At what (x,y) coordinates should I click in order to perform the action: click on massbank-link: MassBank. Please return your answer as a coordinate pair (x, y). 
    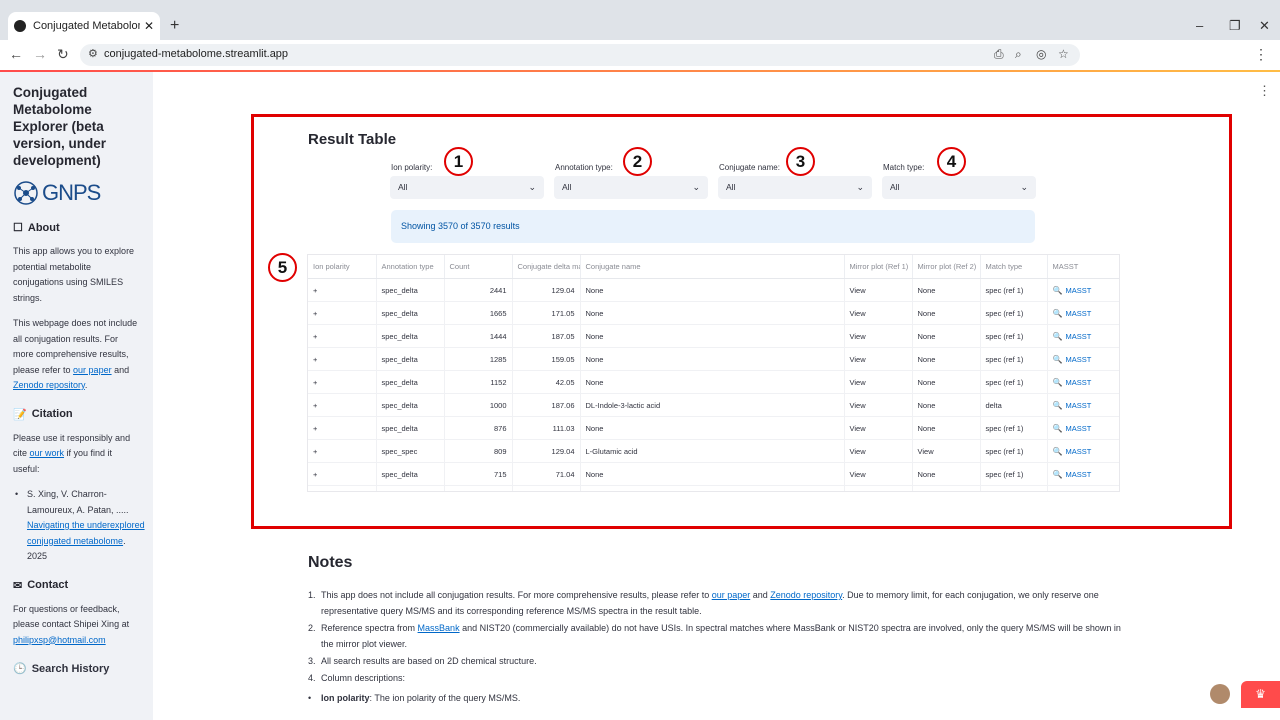
    Looking at the image, I should click on (439, 628).